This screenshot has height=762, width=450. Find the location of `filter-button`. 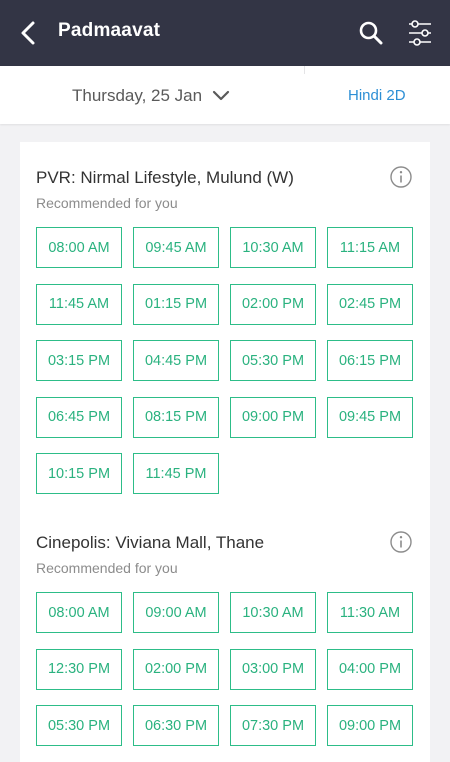

filter-button is located at coordinates (420, 33).